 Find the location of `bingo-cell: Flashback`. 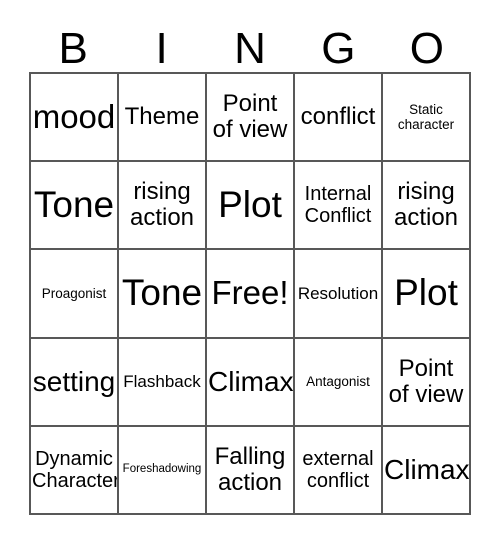

bingo-cell: Flashback is located at coordinates (163, 382).